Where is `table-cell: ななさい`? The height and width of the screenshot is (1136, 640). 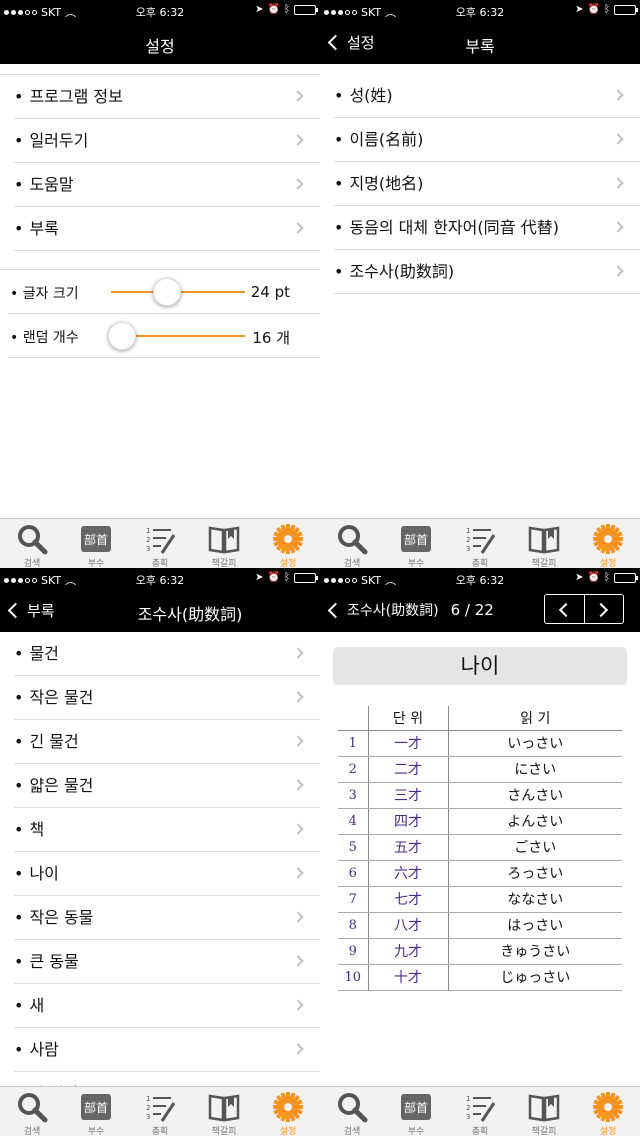 table-cell: ななさい is located at coordinates (535, 899).